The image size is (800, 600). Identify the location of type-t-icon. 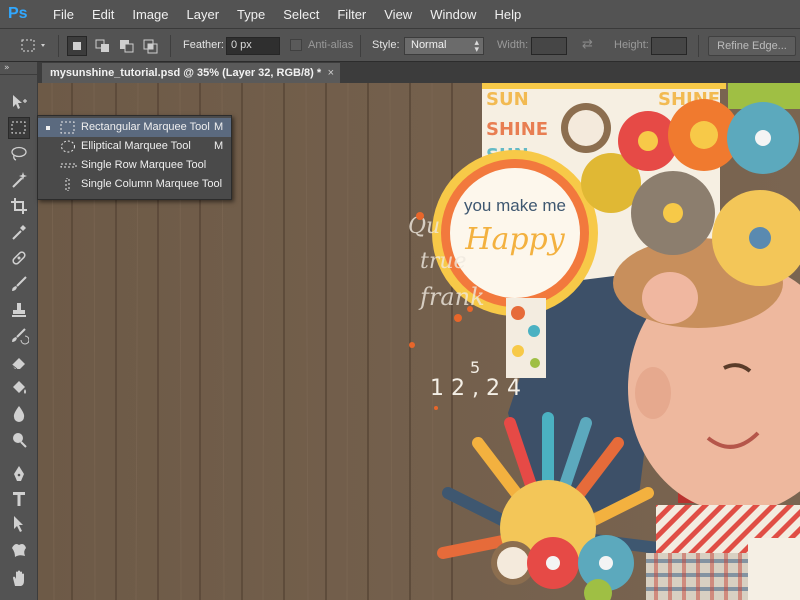
(19, 499).